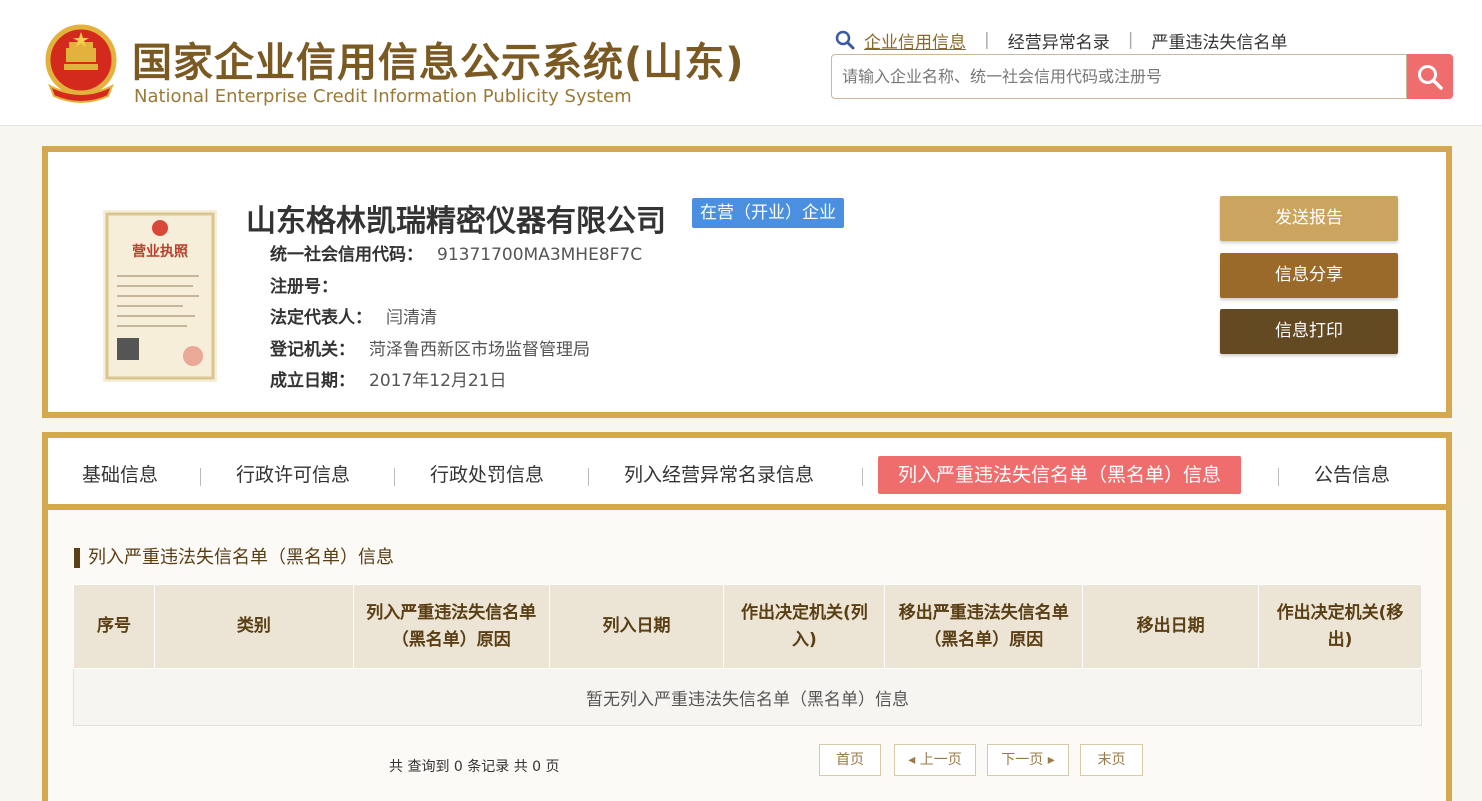 The height and width of the screenshot is (801, 1482). What do you see at coordinates (346, 255) in the screenshot?
I see `info-label: 统一社会信用代码：` at bounding box center [346, 255].